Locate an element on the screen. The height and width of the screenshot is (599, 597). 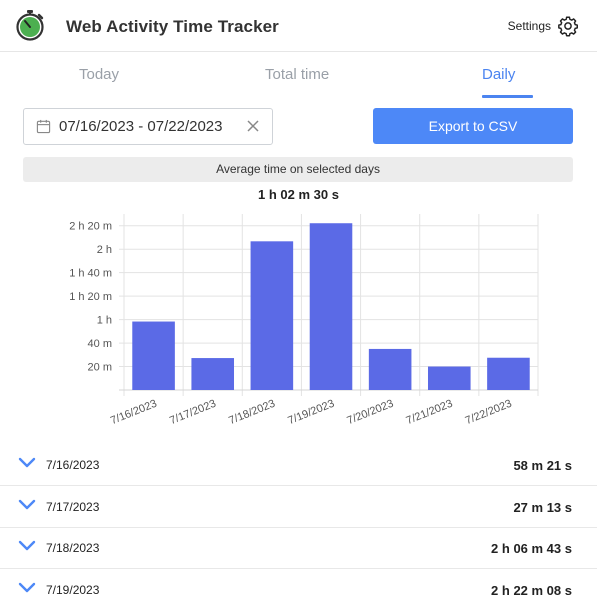
day-total-time: 2 h 06 m 43 s is located at coordinates (531, 548).